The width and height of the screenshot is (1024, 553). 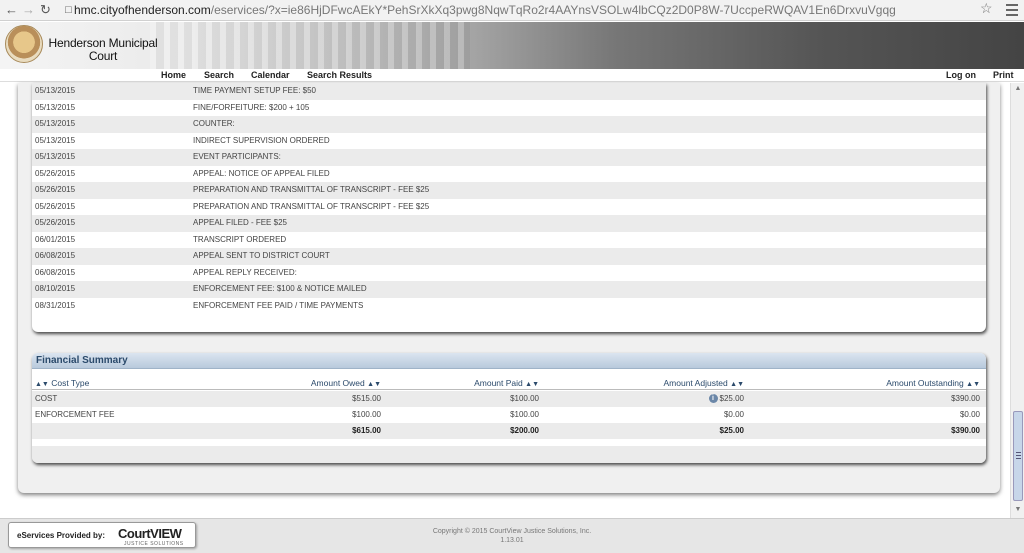 I want to click on forward-icon: →, so click(x=28, y=10).